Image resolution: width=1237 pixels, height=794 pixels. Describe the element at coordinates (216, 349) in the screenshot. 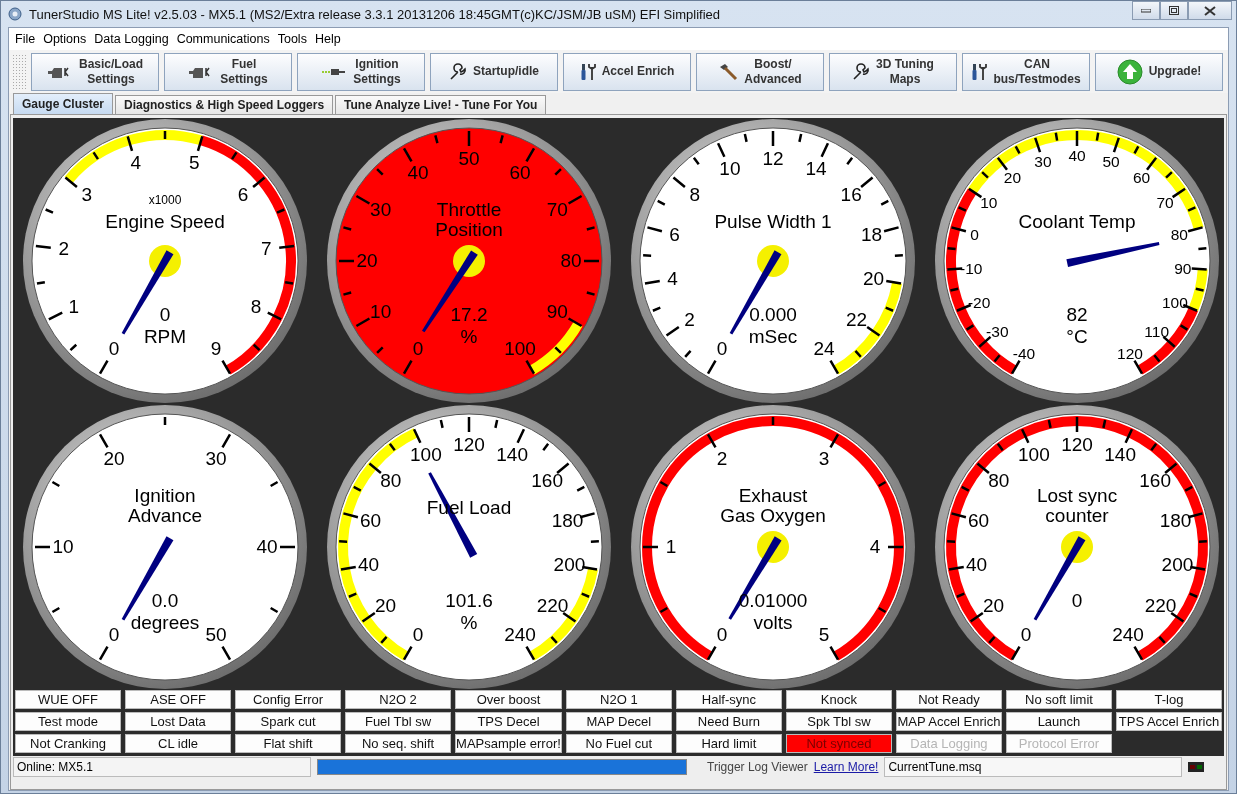

I see `scale-label: 9` at that location.